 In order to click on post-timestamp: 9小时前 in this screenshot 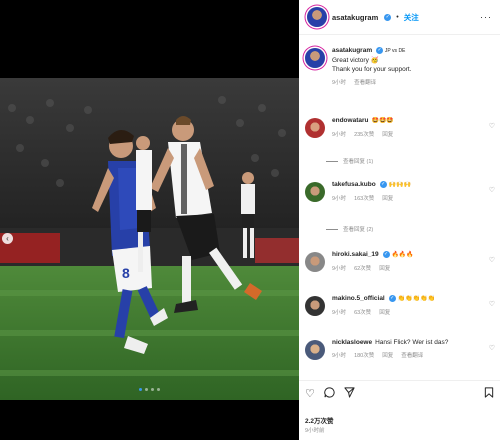, I will do `click(315, 431)`.